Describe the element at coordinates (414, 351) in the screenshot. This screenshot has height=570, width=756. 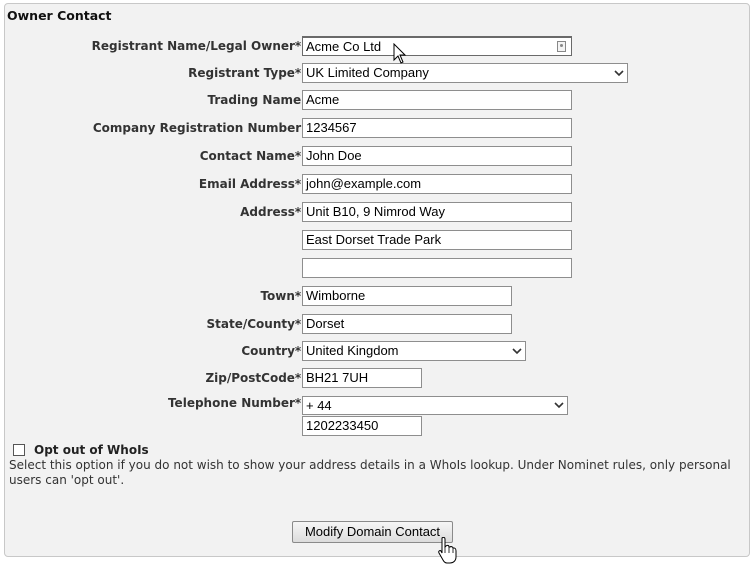
I see `country-select: United Kingdom` at that location.